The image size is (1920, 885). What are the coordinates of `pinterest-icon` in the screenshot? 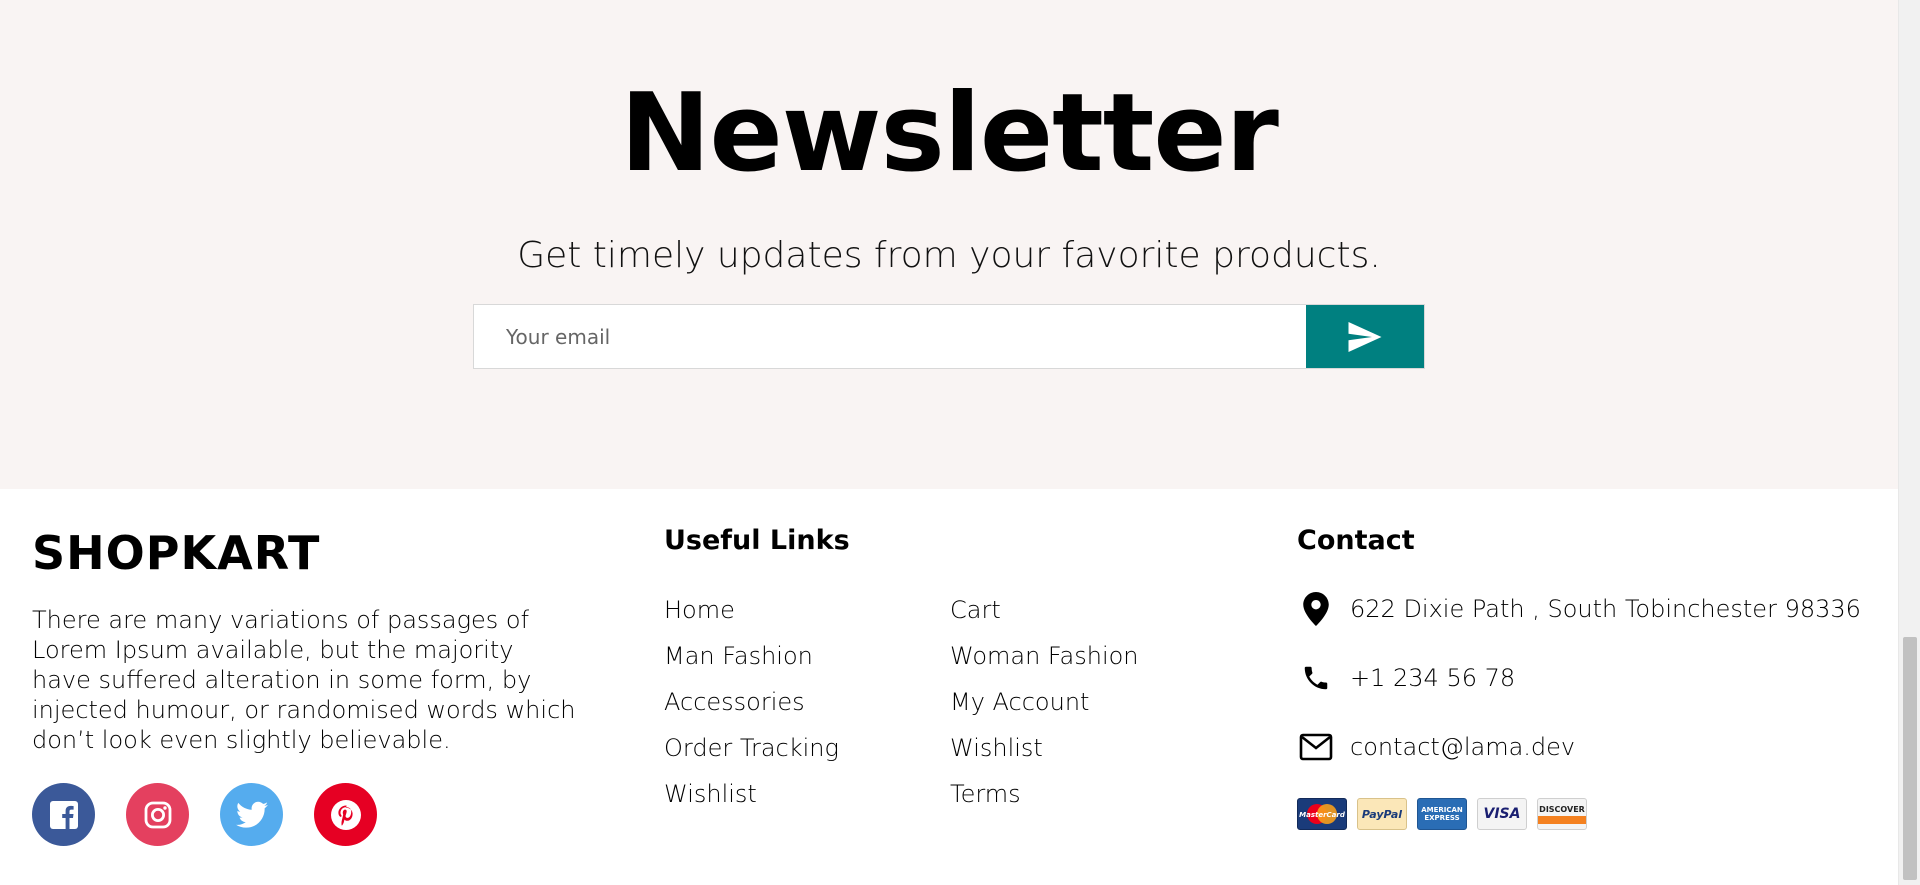 It's located at (345, 814).